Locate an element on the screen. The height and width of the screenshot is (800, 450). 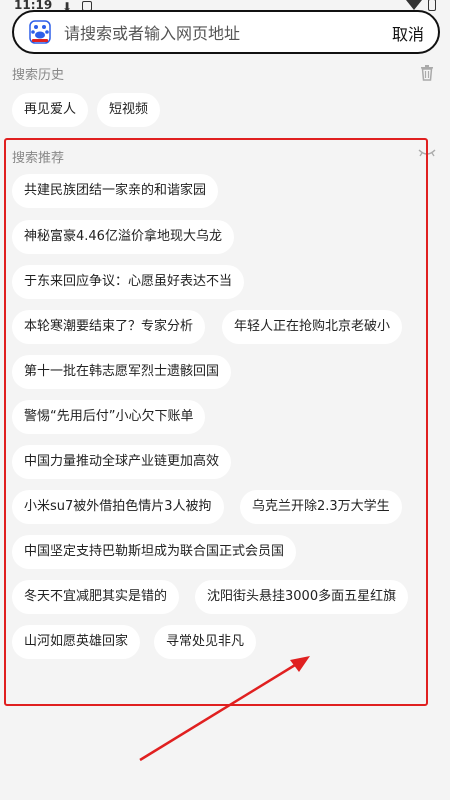
baidu-logo-icon is located at coordinates (40, 32).